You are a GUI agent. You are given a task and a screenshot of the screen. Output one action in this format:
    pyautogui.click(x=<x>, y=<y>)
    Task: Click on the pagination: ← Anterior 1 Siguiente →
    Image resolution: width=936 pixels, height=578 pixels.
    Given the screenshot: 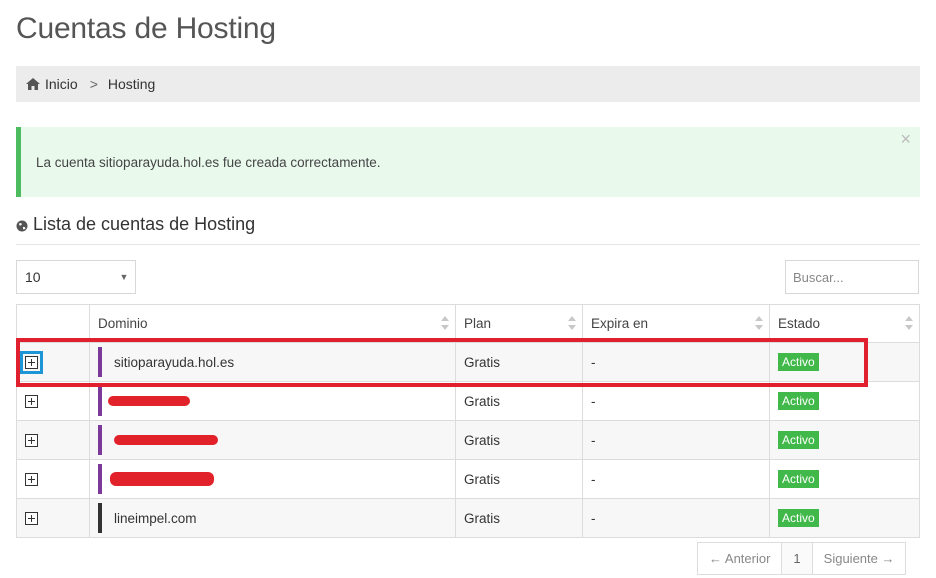 What is the action you would take?
    pyautogui.click(x=802, y=558)
    